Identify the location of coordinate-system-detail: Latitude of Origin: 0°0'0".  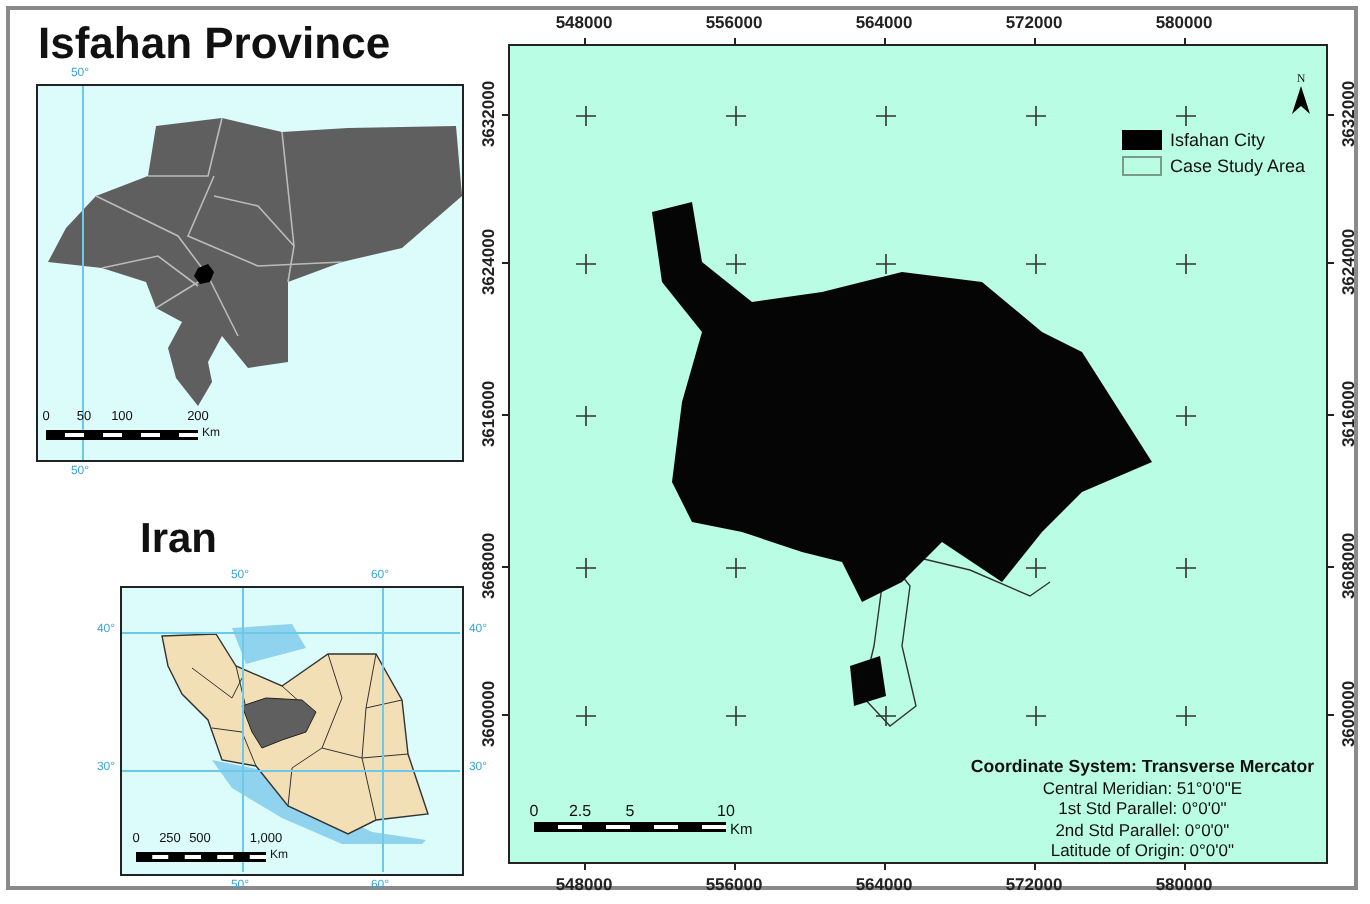
(1142, 850).